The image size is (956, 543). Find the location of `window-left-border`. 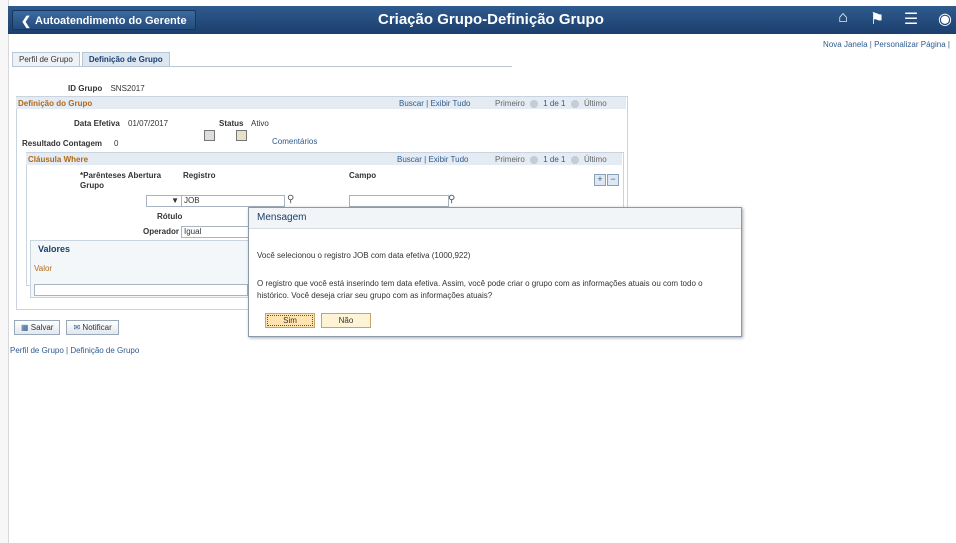

window-left-border is located at coordinates (4, 271).